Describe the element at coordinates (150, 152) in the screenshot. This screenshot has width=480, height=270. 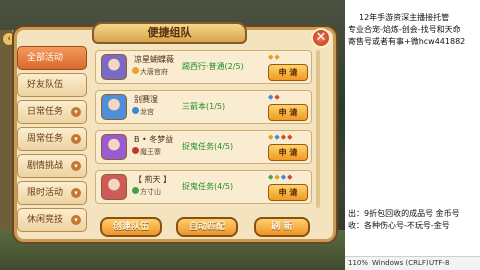
I see `leader-school: 魔王寨` at that location.